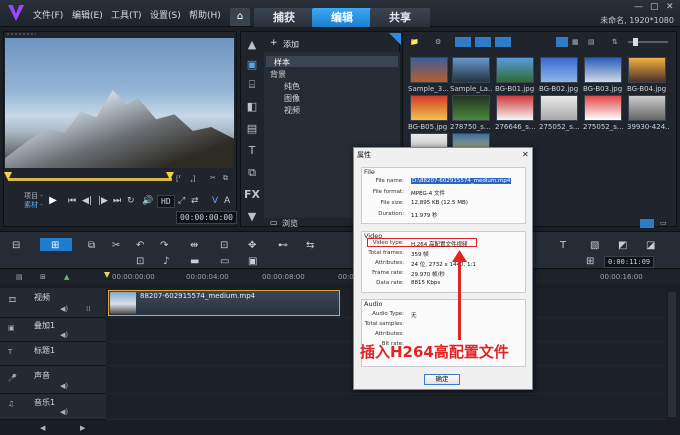  What do you see at coordinates (282, 62) in the screenshot?
I see `tree-item-sample: 样本` at bounding box center [282, 62].